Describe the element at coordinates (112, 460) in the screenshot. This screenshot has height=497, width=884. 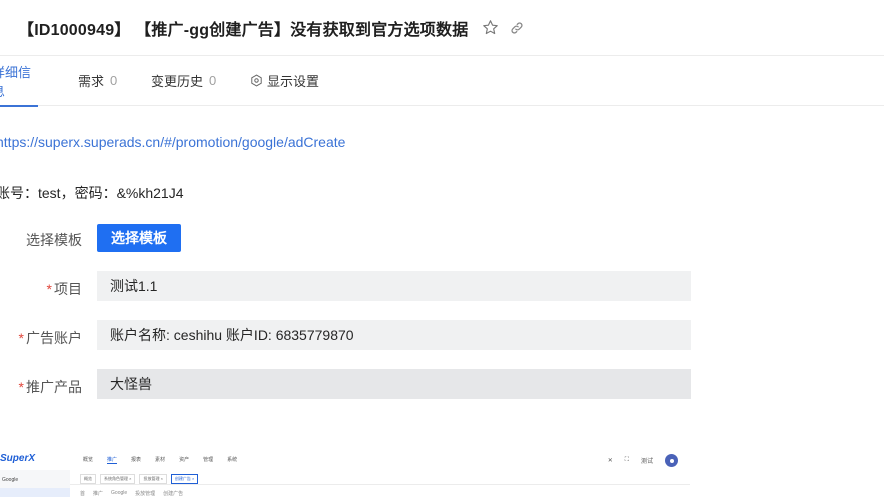
I see `thumb-nav-item: 推广` at that location.